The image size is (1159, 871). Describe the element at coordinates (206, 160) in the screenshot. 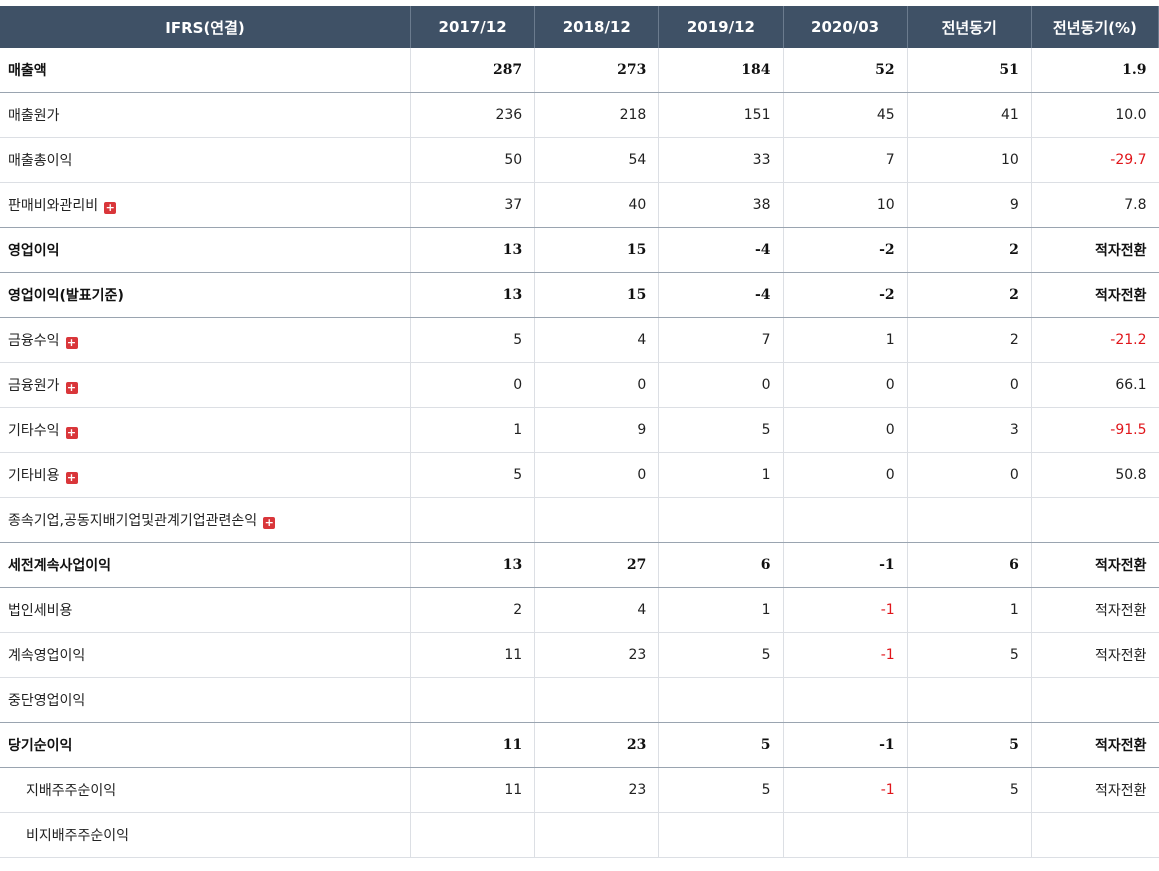

I see `row-label-cell: 매출총이익` at that location.